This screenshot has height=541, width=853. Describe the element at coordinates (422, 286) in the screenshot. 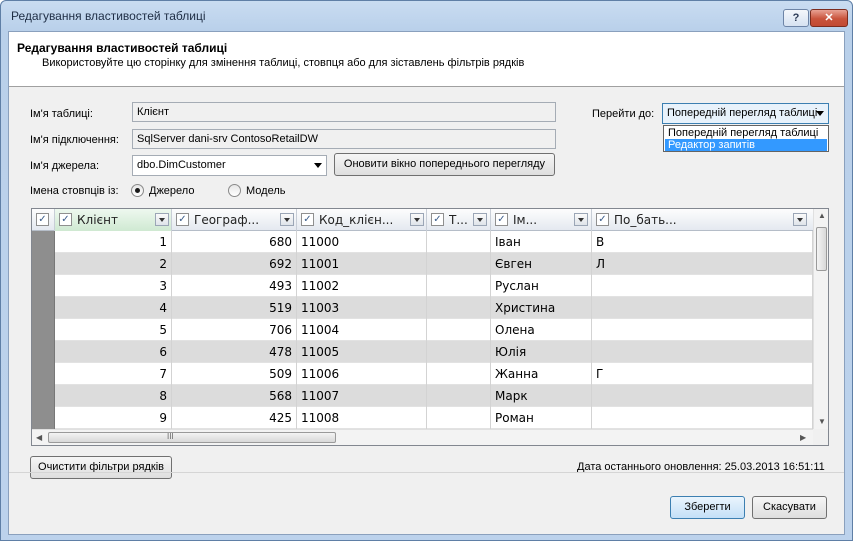

I see `table-row: 3 493 11002 Руслан` at that location.